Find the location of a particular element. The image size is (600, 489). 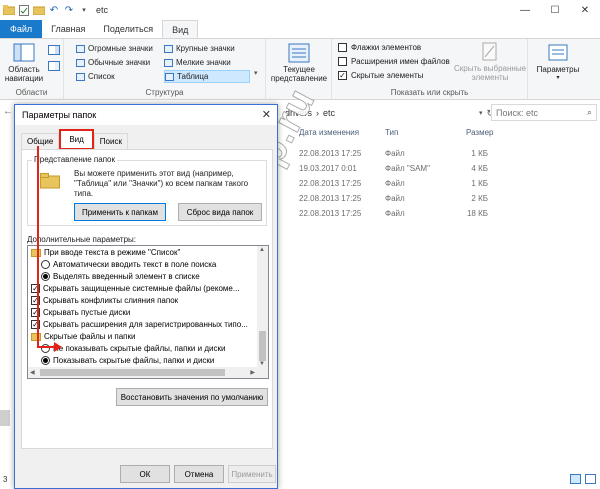

file-type: Файл "SAM" is located at coordinates (407, 168).